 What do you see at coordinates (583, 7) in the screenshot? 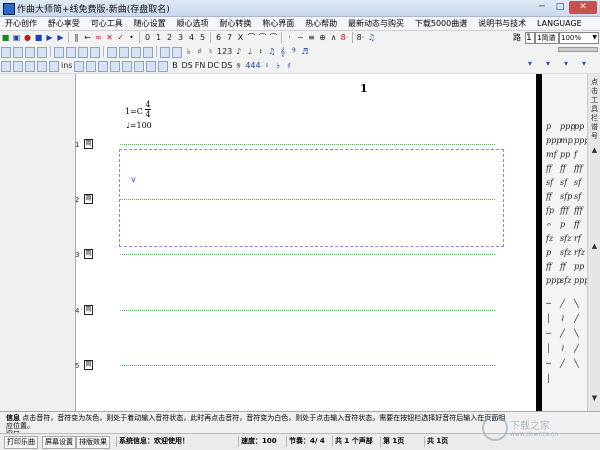
I see `close-button: ✕` at bounding box center [583, 7].